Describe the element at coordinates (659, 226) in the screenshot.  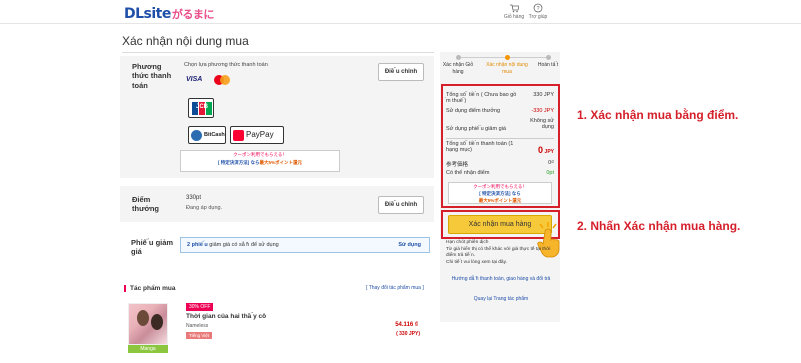
I see `callout-step2: 2. Nhấn Xác nhận mua hàng.` at that location.